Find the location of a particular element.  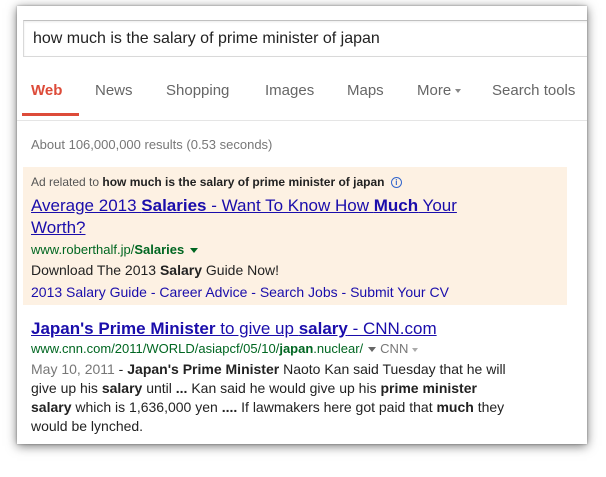

ad-desc-text: Download The 2013 is located at coordinates (95, 270).